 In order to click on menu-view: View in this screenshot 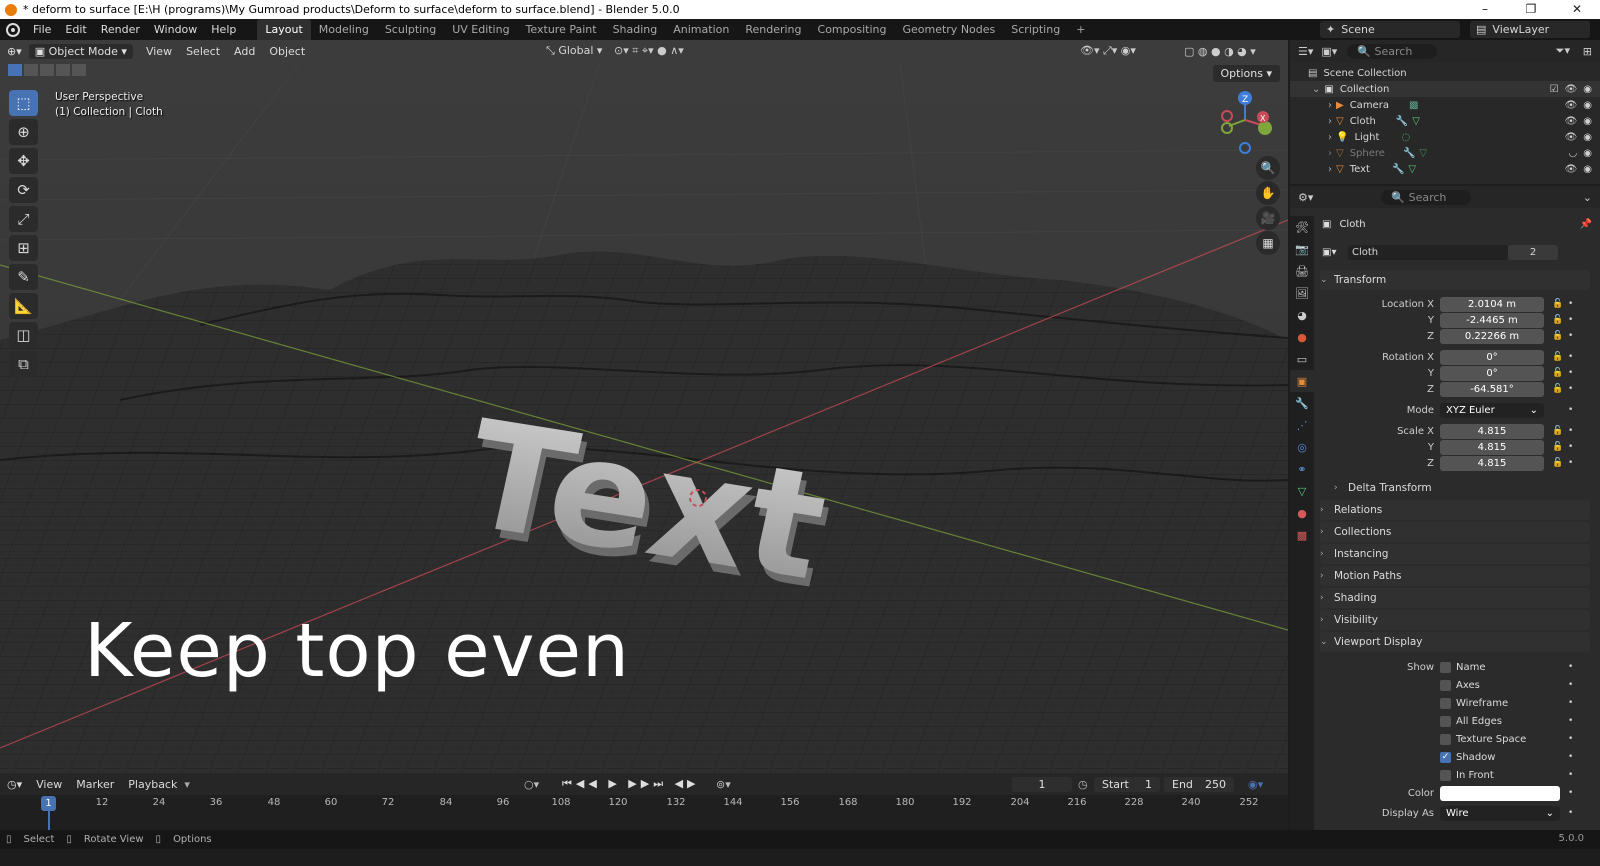, I will do `click(159, 51)`.